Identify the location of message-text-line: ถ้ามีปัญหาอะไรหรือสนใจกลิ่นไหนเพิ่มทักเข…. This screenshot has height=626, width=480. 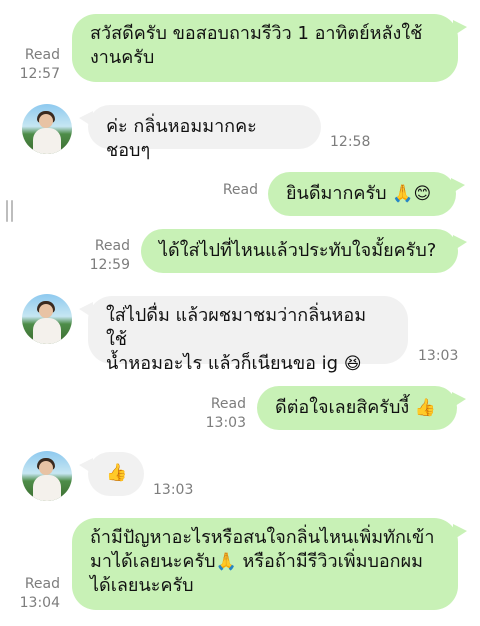
(262, 537).